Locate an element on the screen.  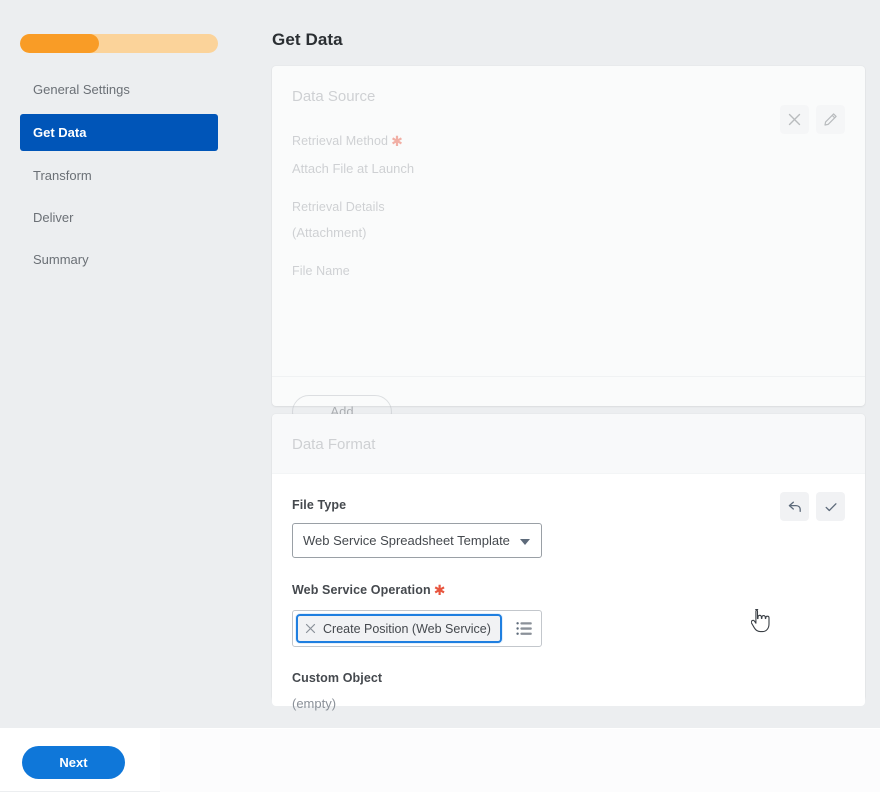
sidebar-item-general-settings: General Settings is located at coordinates (119, 89).